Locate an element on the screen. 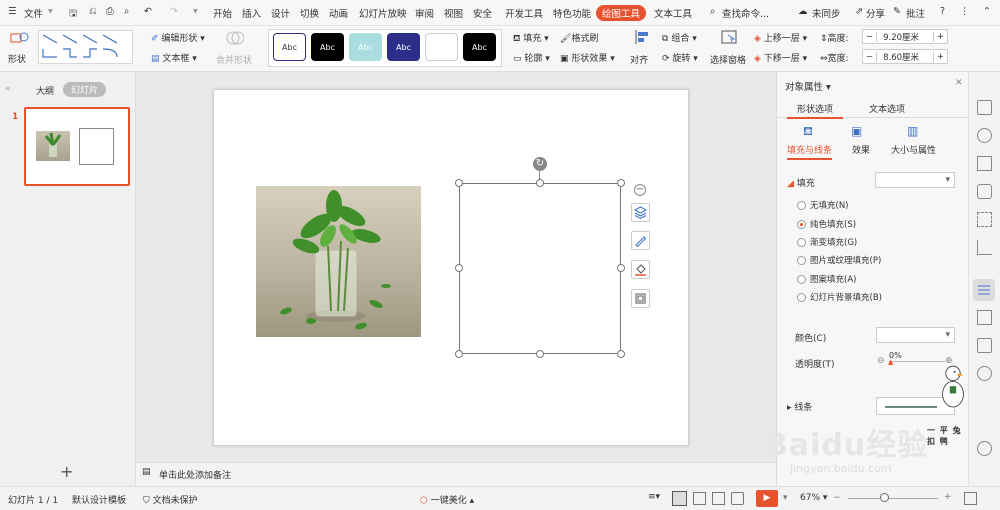 This screenshot has width=1000, height=510. fill-bucket-floating-icon is located at coordinates (640, 269).